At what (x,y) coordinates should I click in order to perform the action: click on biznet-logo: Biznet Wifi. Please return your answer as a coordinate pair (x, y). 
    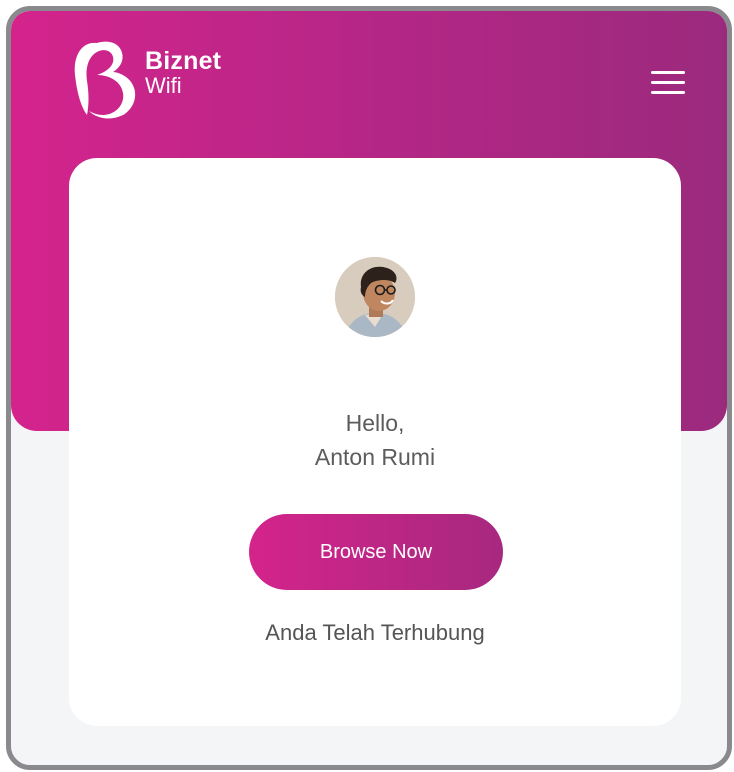
    Looking at the image, I should click on (144, 78).